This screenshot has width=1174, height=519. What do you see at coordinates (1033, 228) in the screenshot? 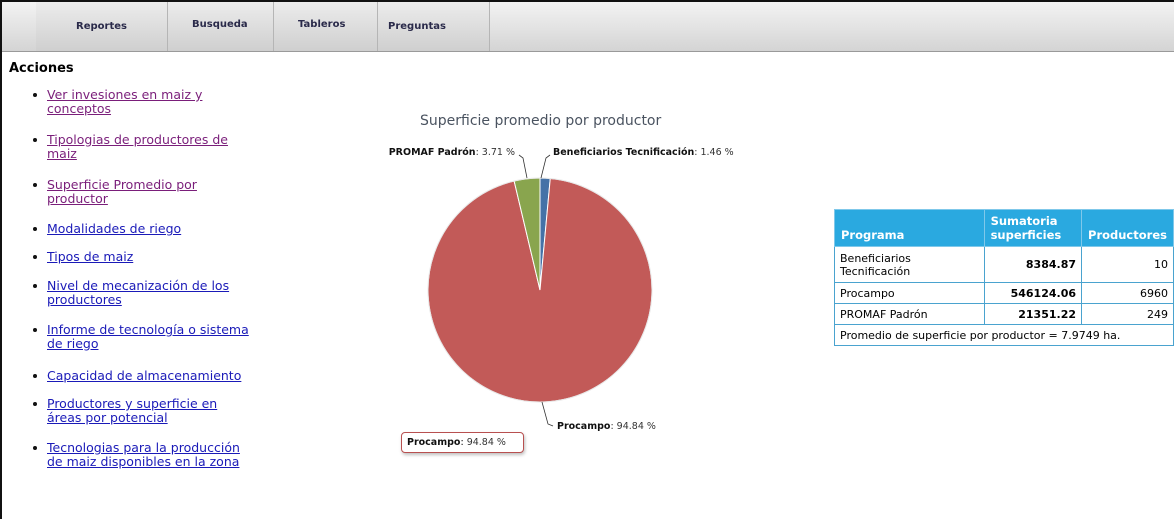
I see `header-sumatoria: Sumatoria superficies` at bounding box center [1033, 228].